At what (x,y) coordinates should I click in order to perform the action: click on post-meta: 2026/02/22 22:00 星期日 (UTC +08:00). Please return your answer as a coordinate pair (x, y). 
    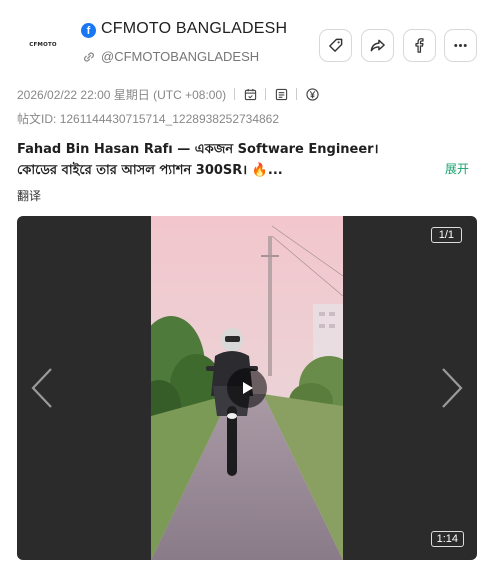
    Looking at the image, I should click on (168, 94).